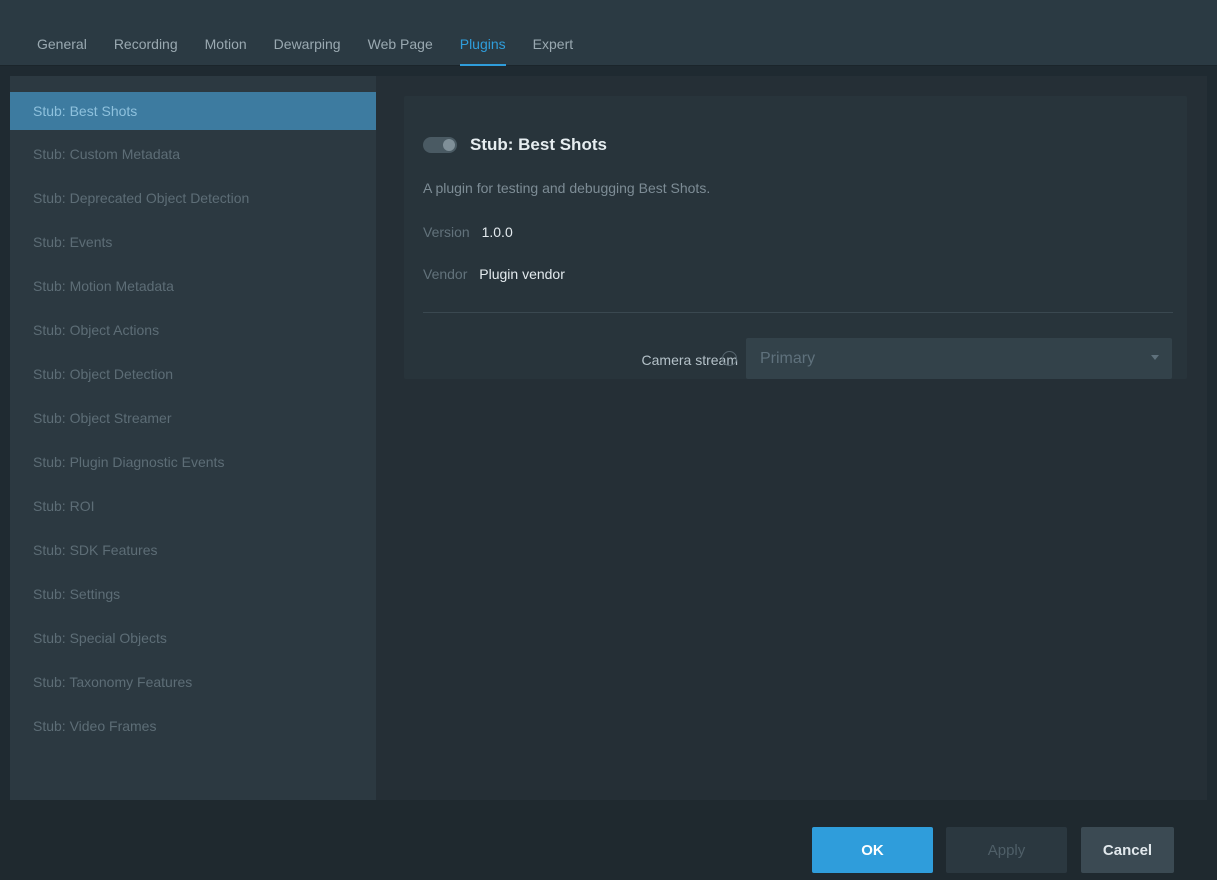 This screenshot has width=1217, height=880. What do you see at coordinates (798, 312) in the screenshot?
I see `divider` at bounding box center [798, 312].